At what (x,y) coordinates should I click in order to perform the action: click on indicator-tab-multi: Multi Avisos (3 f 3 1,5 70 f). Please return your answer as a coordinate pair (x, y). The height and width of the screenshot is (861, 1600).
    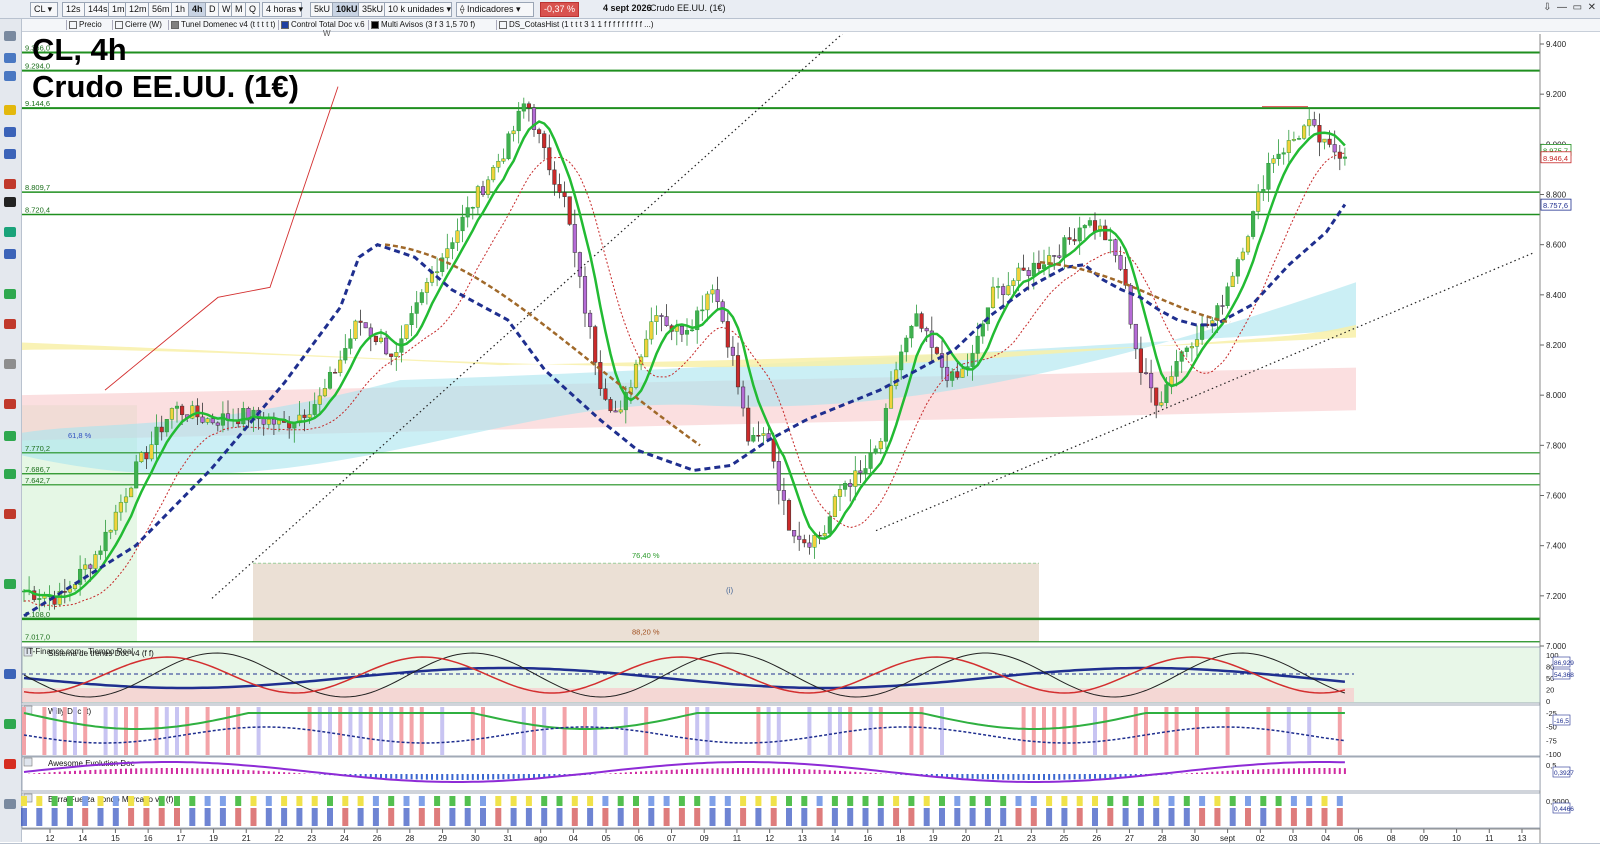
    Looking at the image, I should click on (422, 25).